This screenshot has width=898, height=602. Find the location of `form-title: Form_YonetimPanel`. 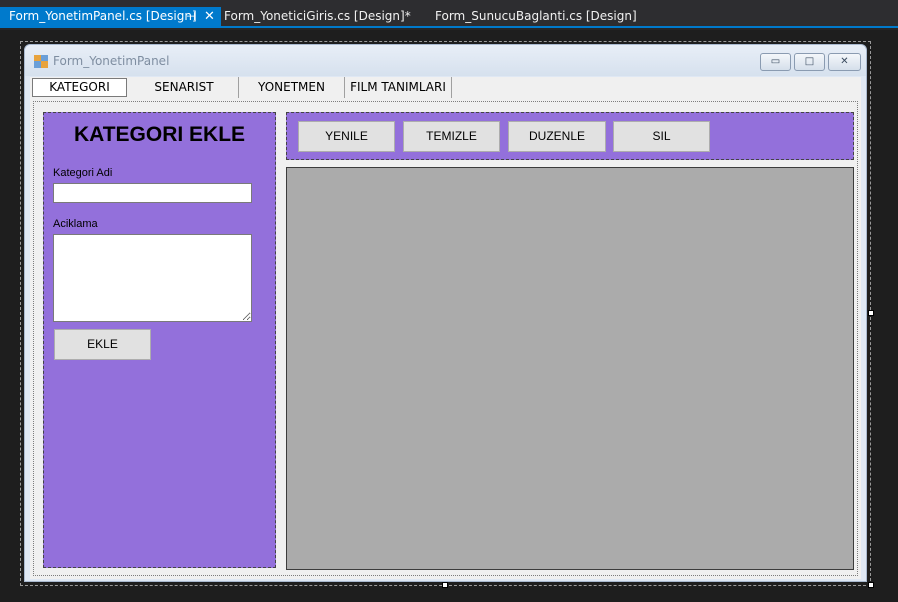

form-title: Form_YonetimPanel is located at coordinates (111, 61).